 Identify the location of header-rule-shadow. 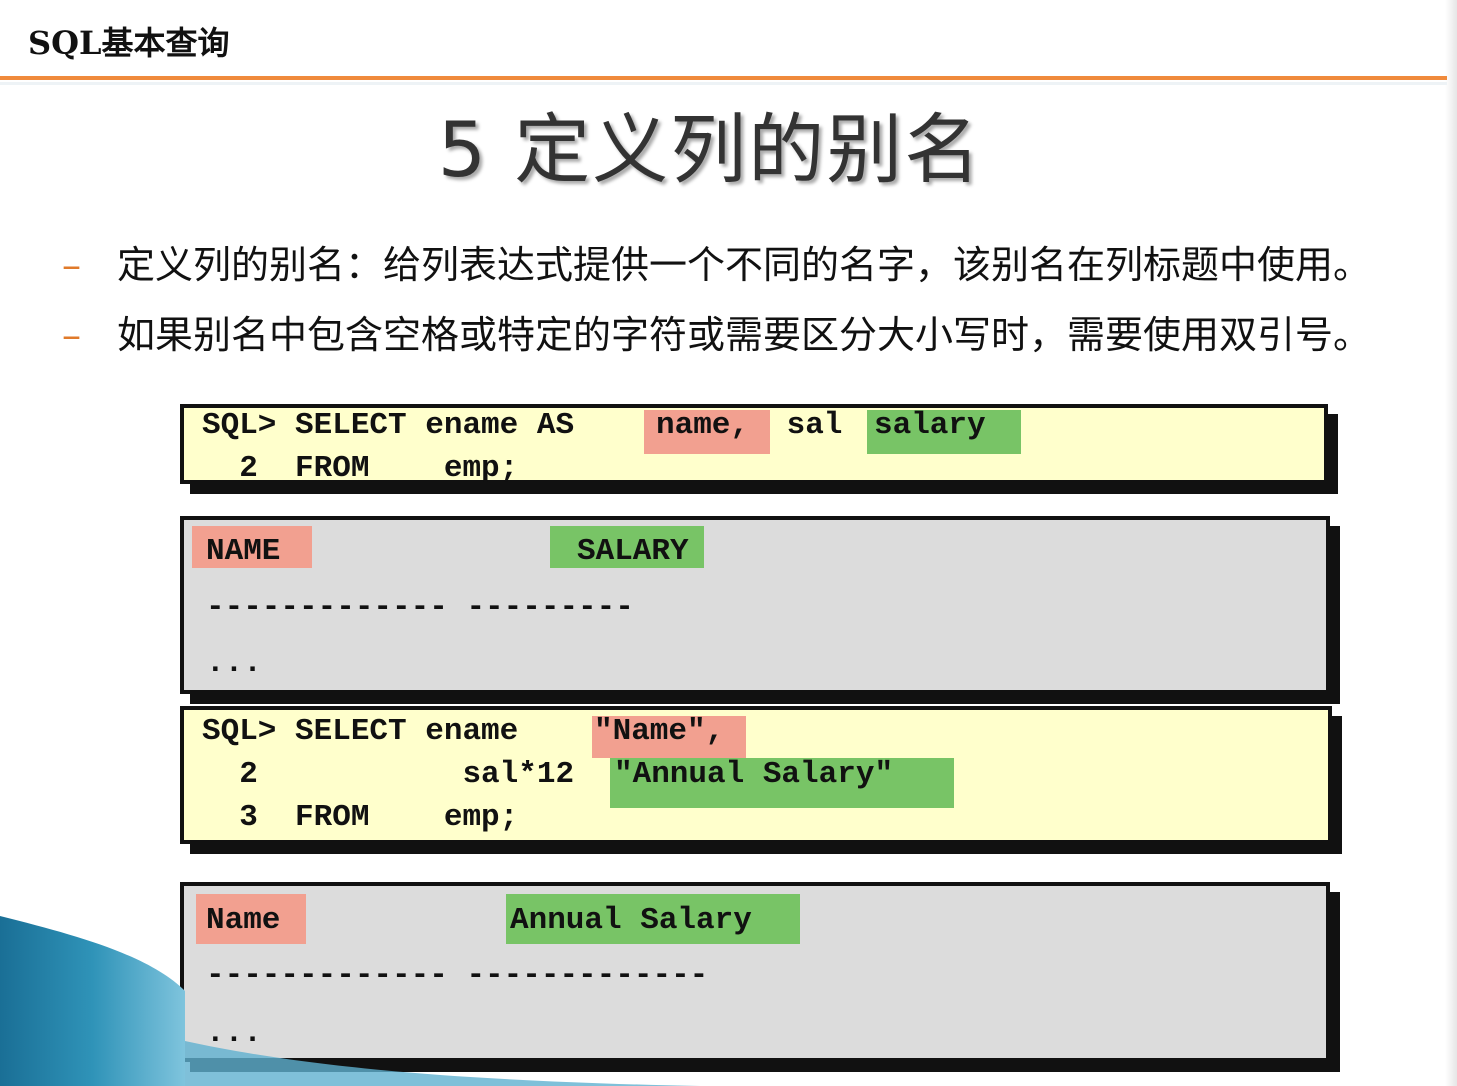
(723, 83).